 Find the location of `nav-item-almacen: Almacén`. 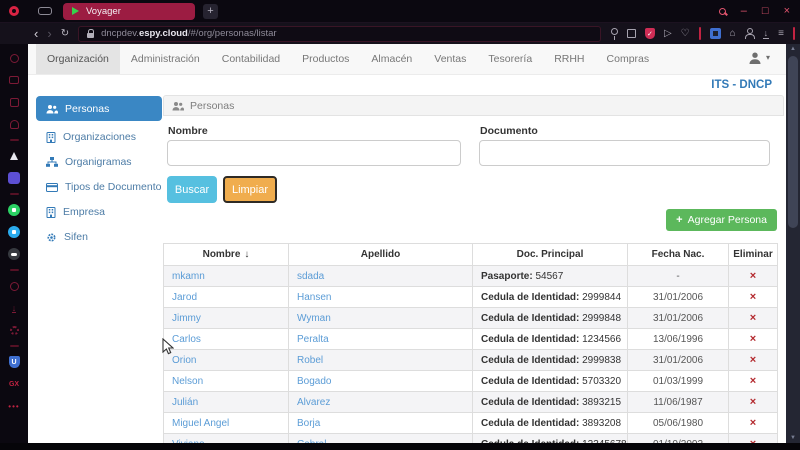

nav-item-almacen: Almacén is located at coordinates (391, 59).